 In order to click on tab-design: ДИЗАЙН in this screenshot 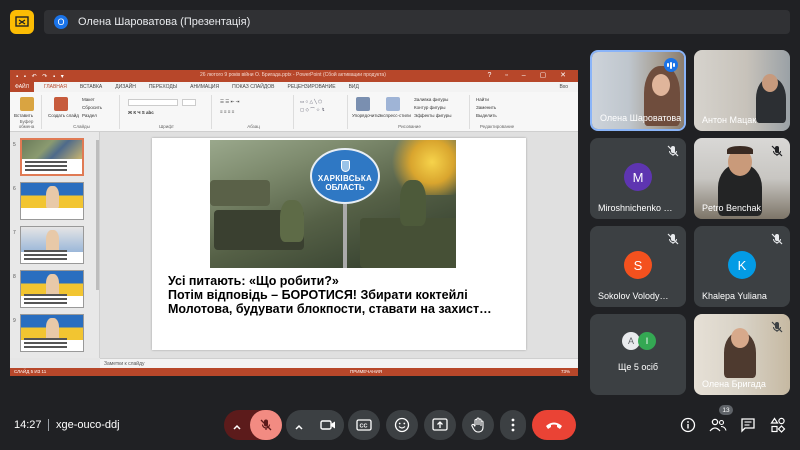, I will do `click(125, 87)`.